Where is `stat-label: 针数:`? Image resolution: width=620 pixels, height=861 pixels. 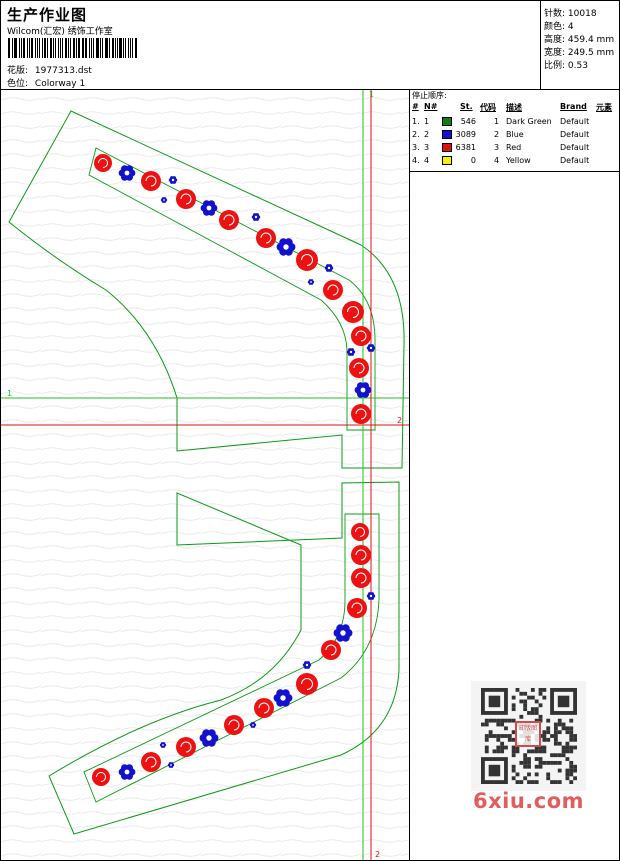 stat-label: 针数: is located at coordinates (555, 14).